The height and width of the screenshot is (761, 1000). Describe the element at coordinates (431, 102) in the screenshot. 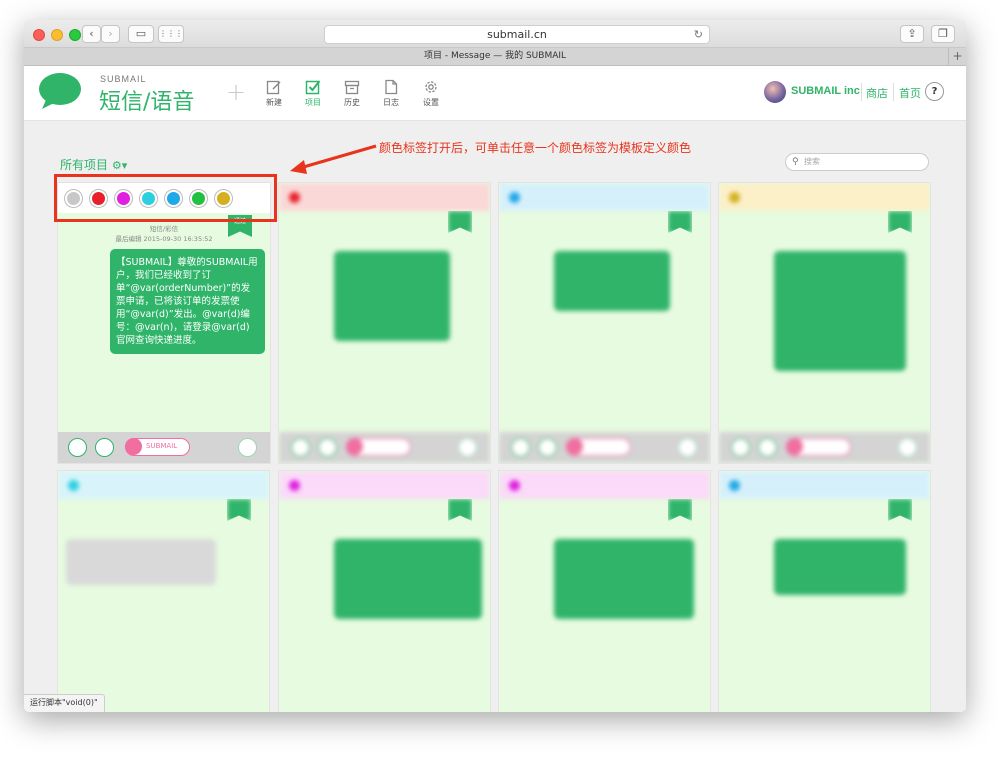

I see `nav-settings-label: 设置` at that location.